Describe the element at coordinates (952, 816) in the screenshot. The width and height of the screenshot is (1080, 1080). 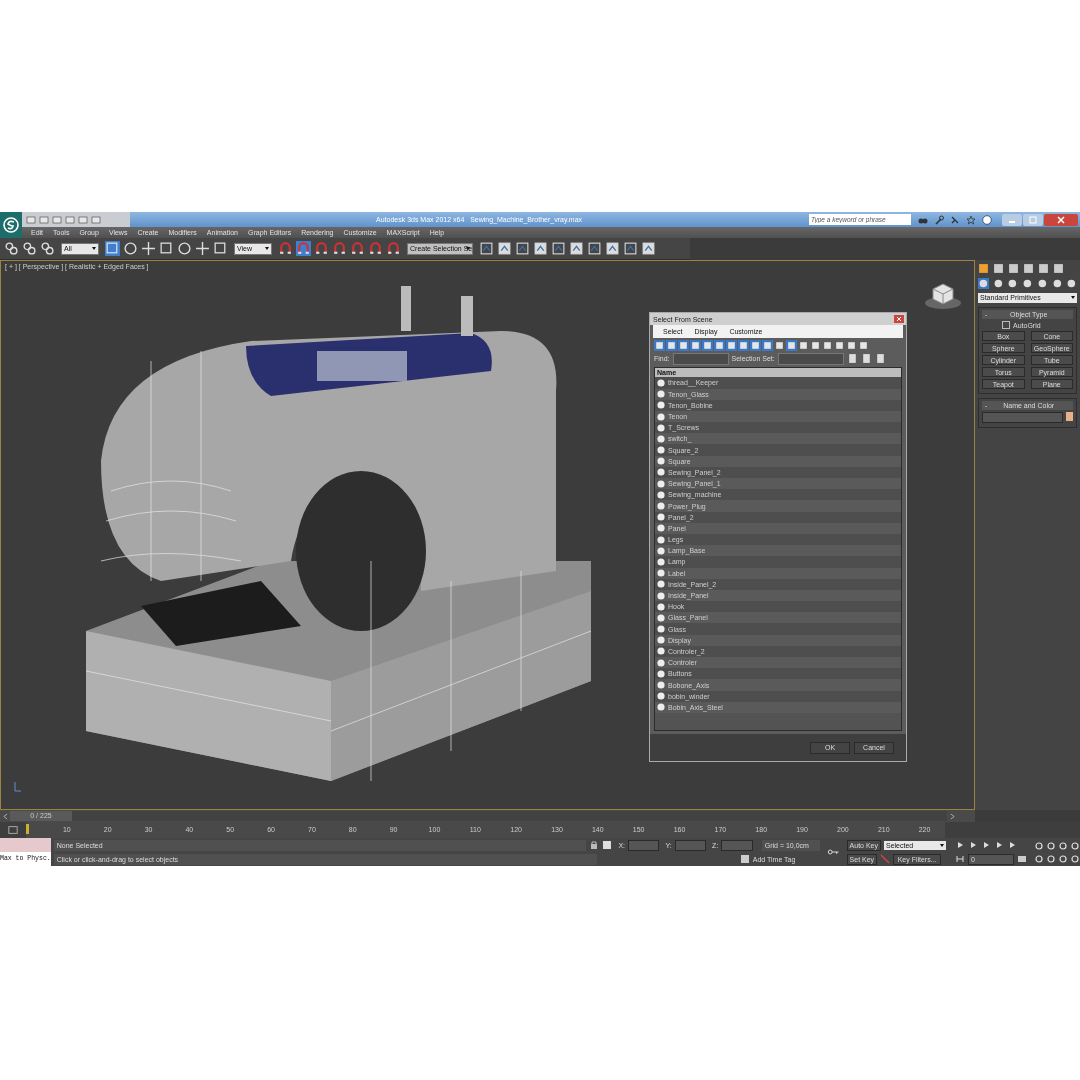
I see `next-frame-icon` at that location.